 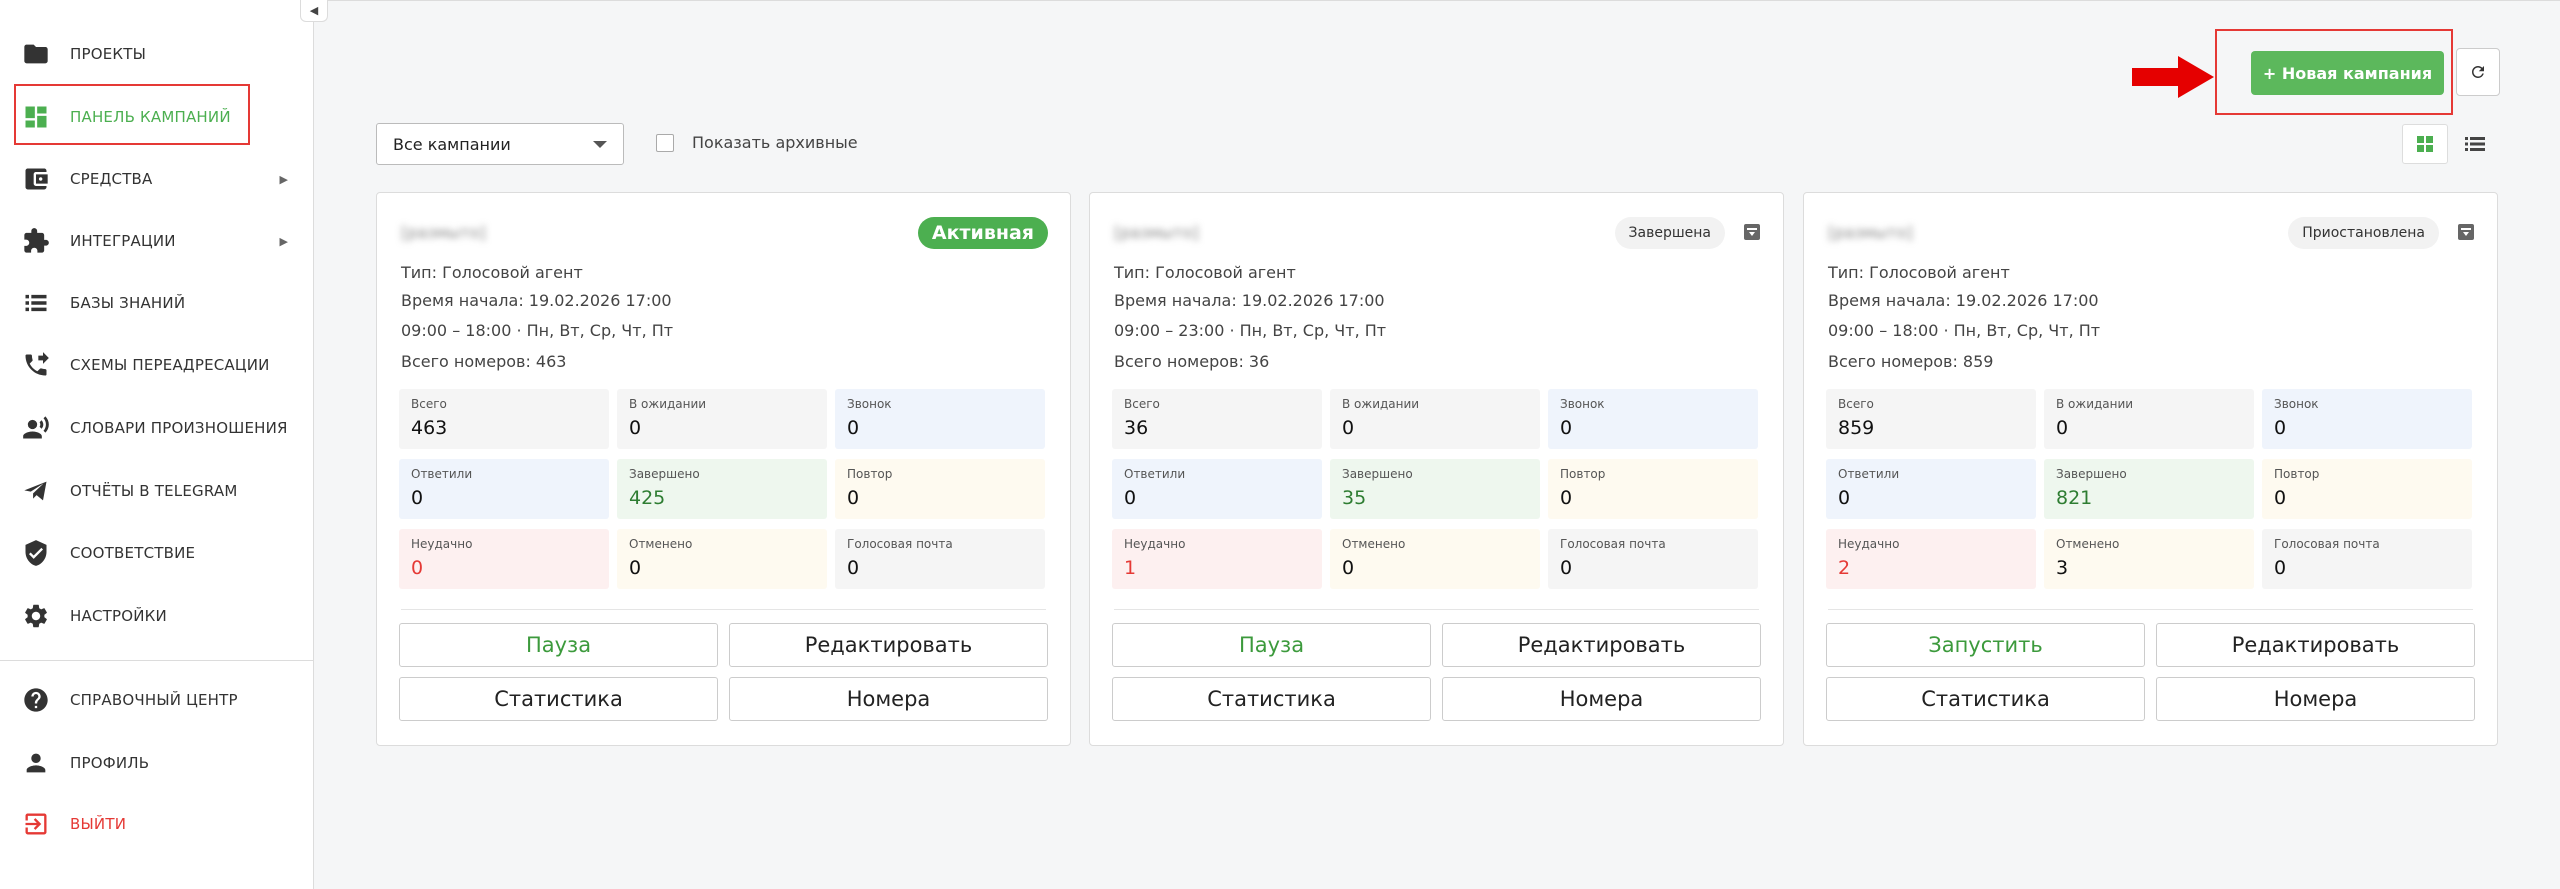 What do you see at coordinates (504, 489) in the screenshot?
I see `stat-answered: Ответили 0` at bounding box center [504, 489].